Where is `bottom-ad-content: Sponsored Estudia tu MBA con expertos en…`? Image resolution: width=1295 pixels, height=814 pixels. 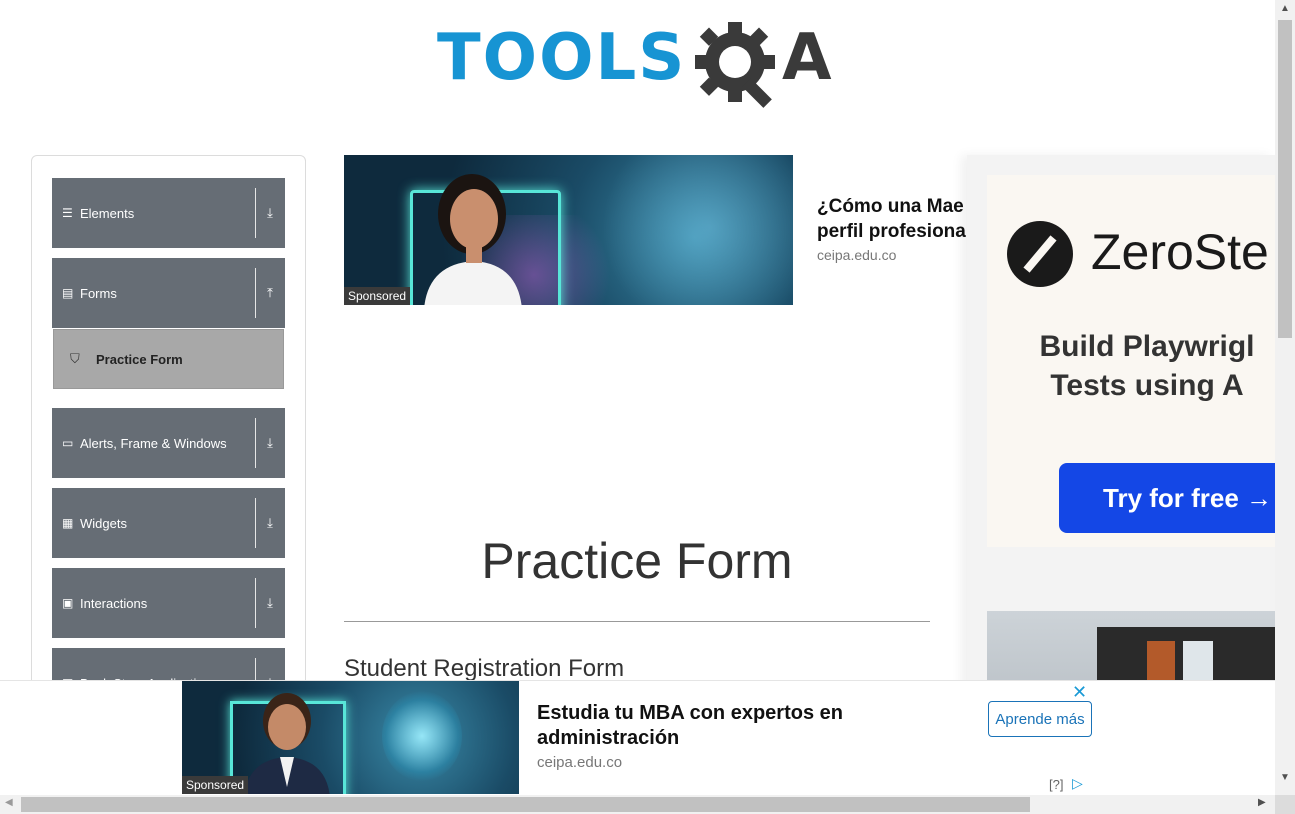
bottom-ad-content: Sponsored Estudia tu MBA con expertos en… is located at coordinates (637, 737).